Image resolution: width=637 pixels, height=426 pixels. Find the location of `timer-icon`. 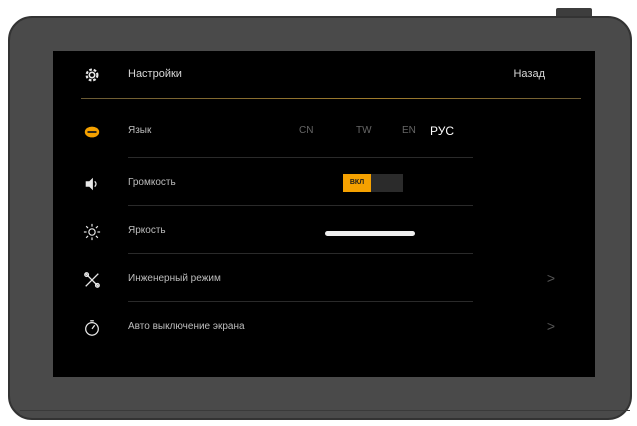

timer-icon is located at coordinates (92, 328).